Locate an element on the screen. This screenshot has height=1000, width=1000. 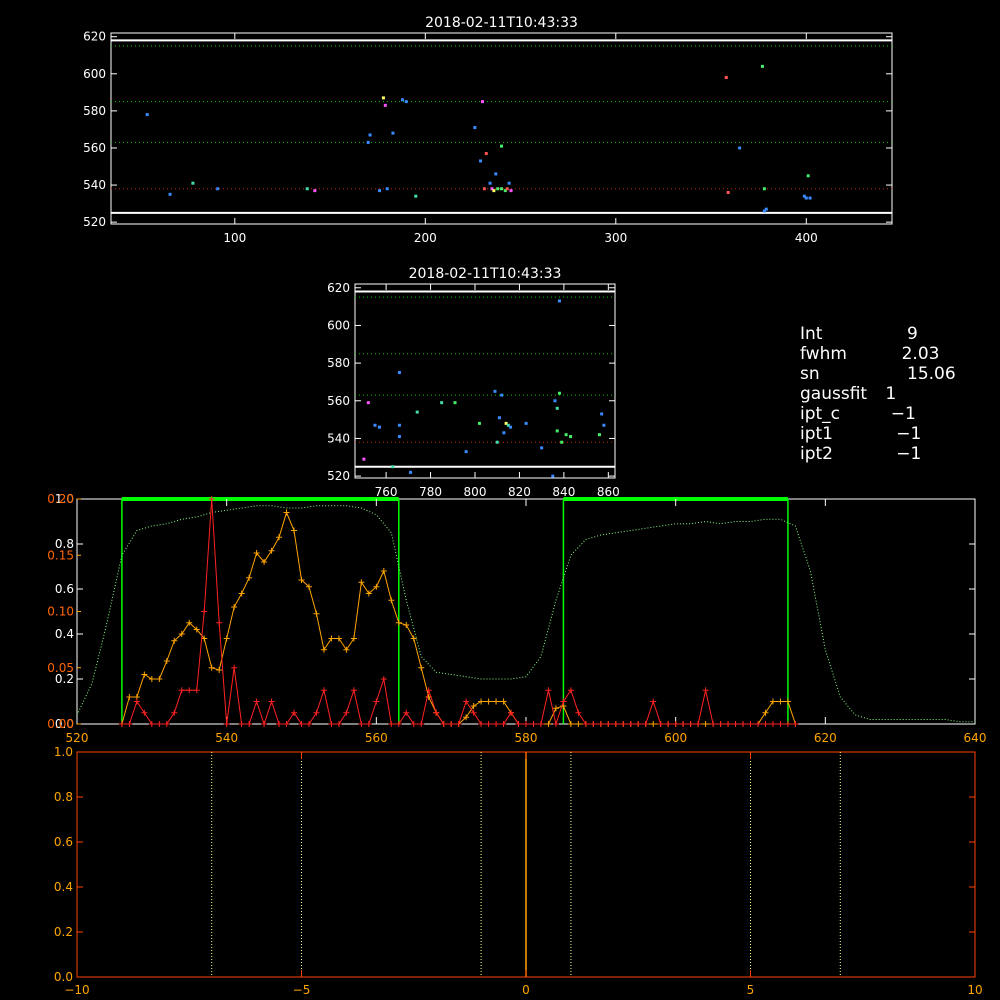
info-value: 9 is located at coordinates (899, 334).